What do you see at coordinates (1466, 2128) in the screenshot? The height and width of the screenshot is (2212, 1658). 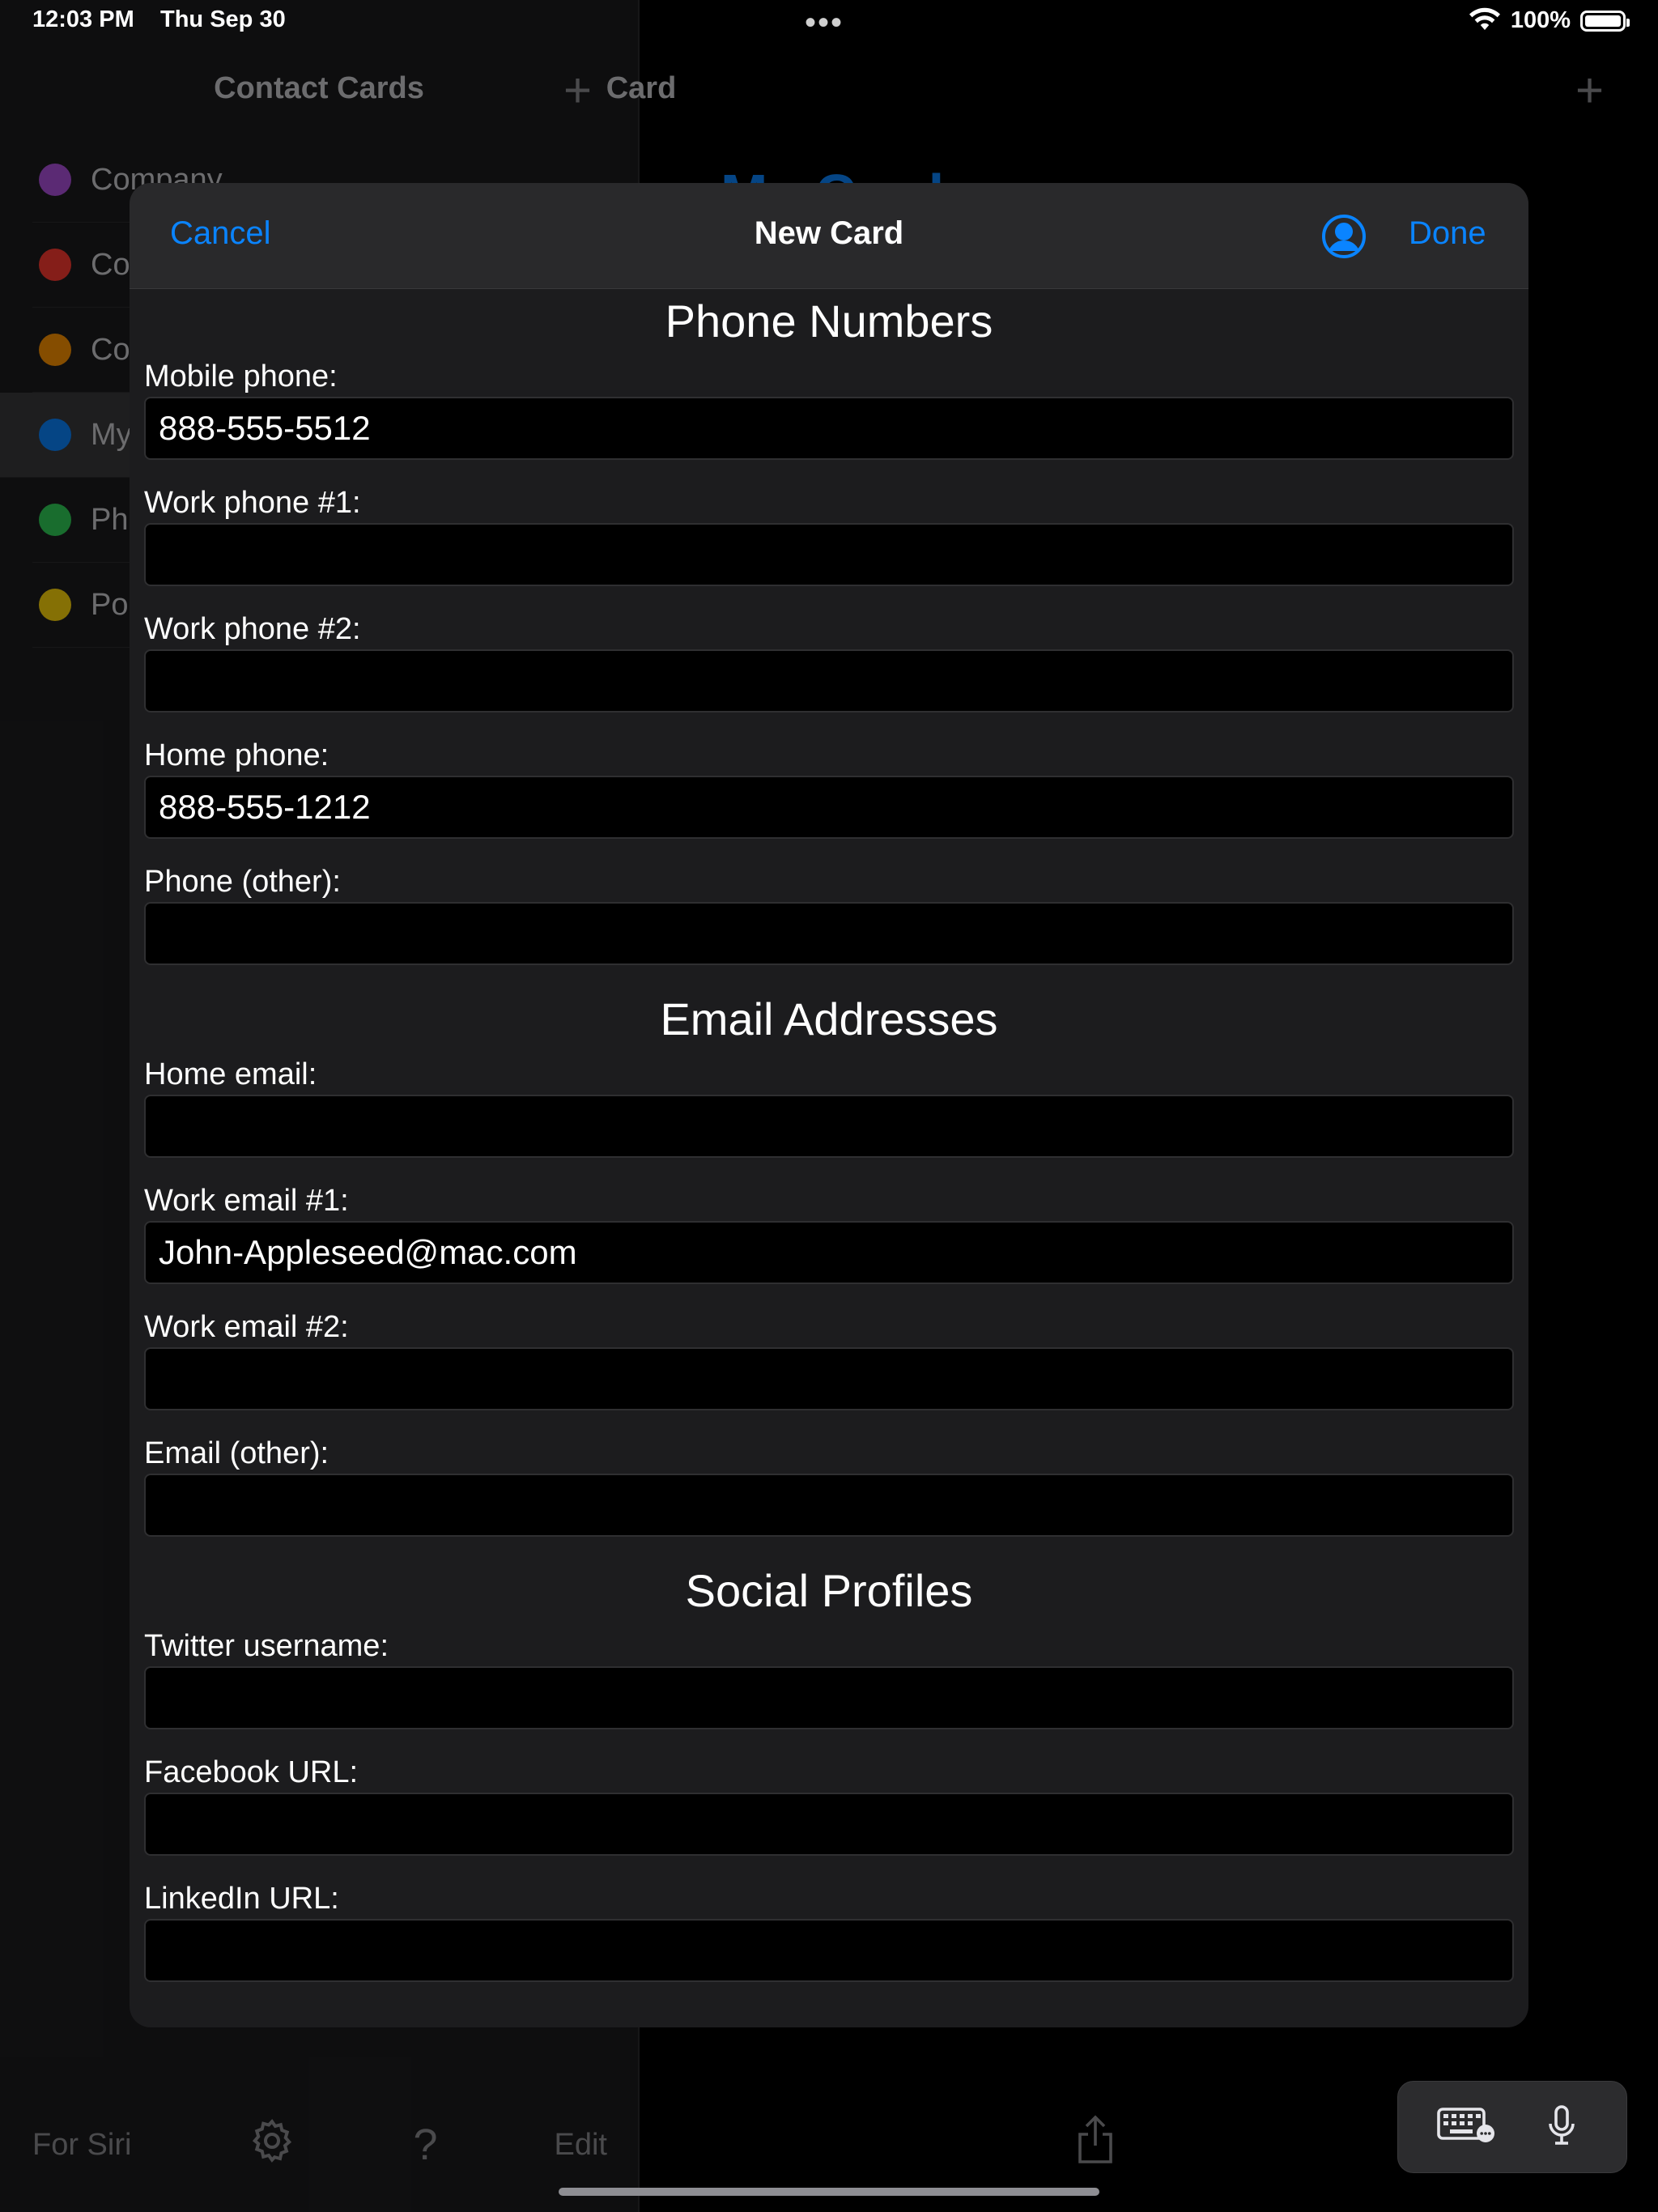 I see `keyboard-icon` at bounding box center [1466, 2128].